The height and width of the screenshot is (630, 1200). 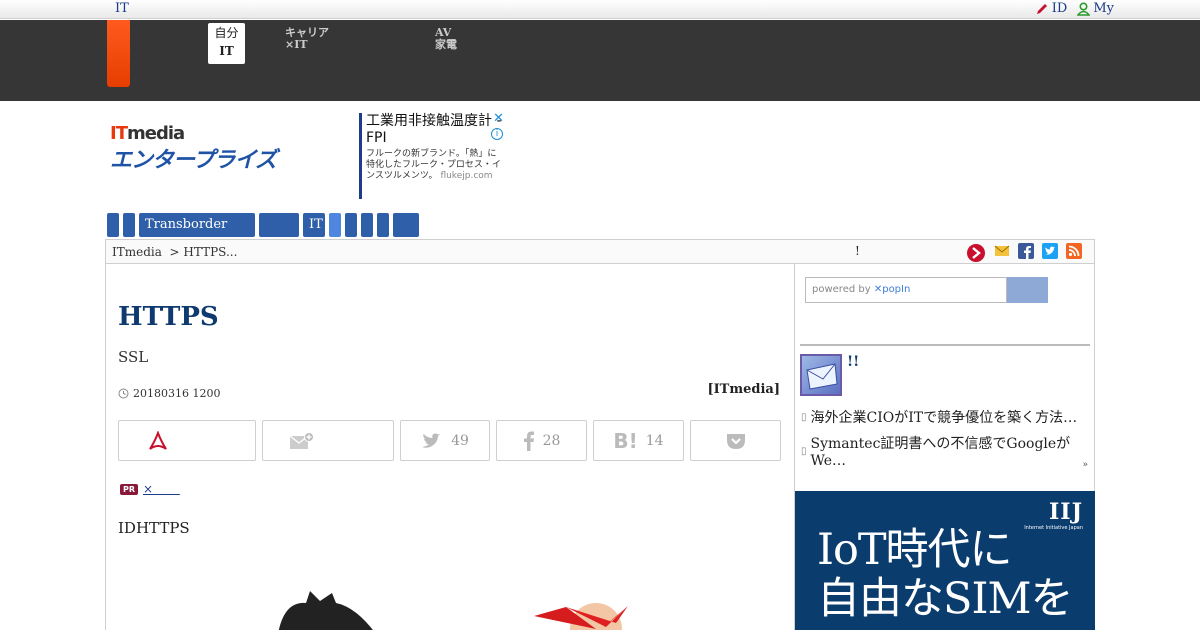 I want to click on hatena-bookmark-button: B! 14, so click(x=638, y=440).